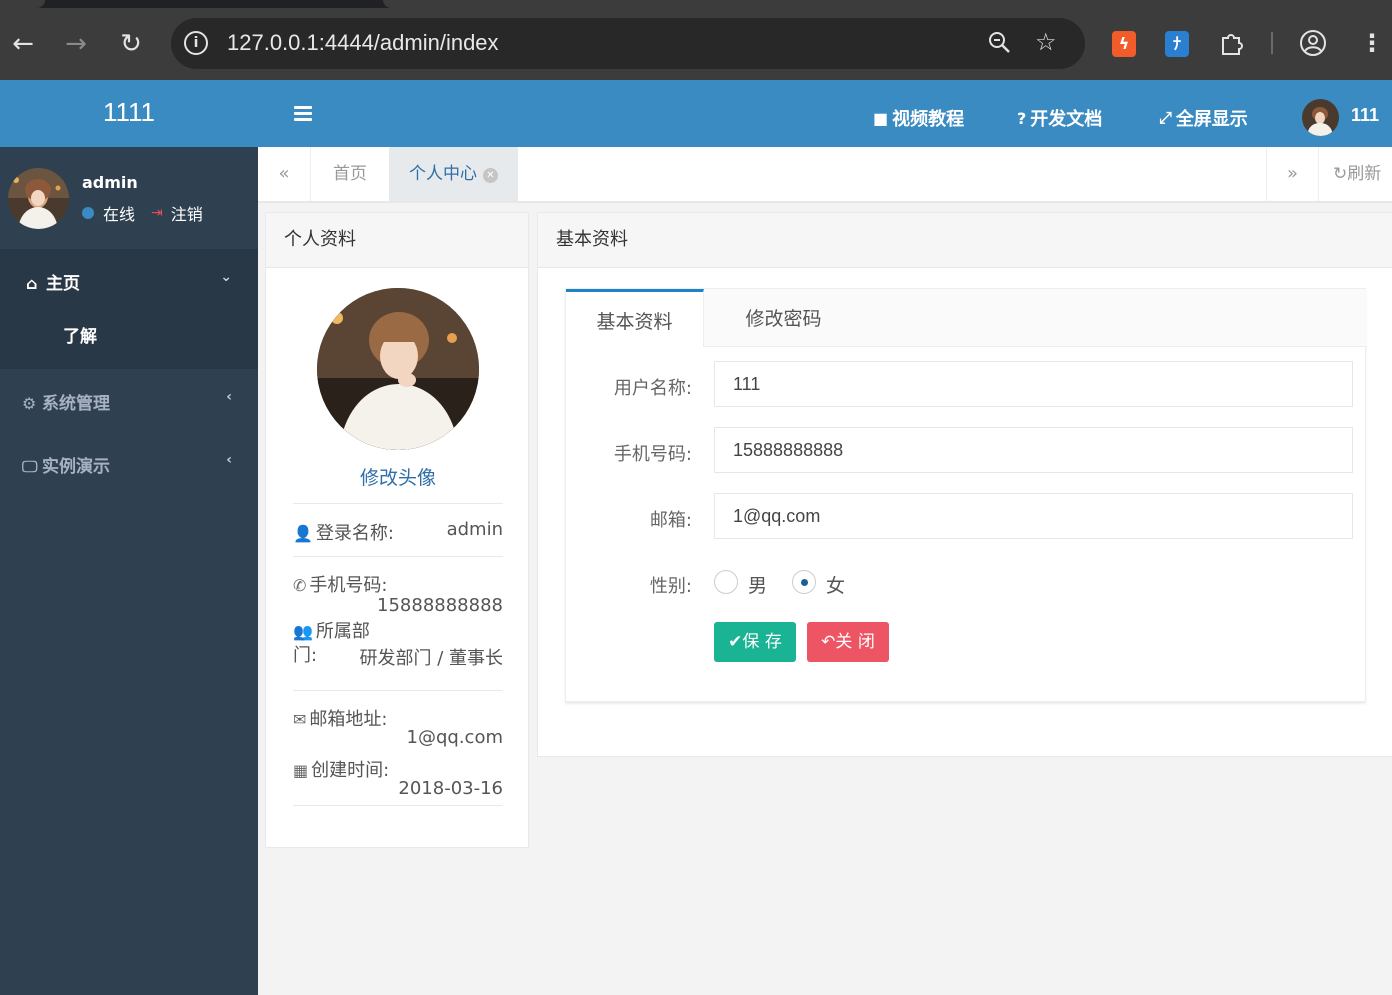 This screenshot has height=995, width=1392. What do you see at coordinates (670, 586) in the screenshot?
I see `gender-label: 性别:` at bounding box center [670, 586].